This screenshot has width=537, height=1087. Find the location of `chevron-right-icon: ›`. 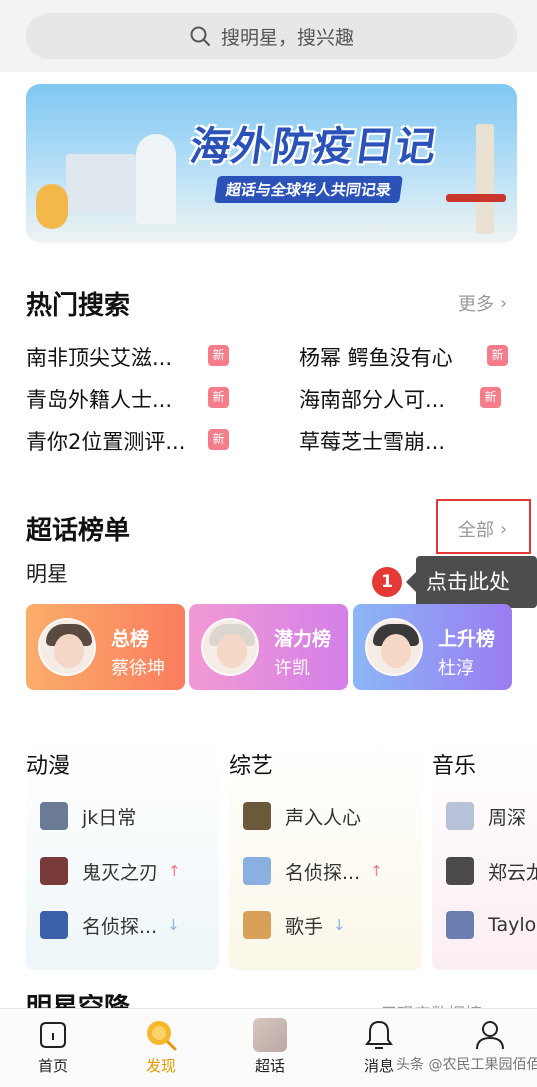

chevron-right-icon: › is located at coordinates (504, 303).